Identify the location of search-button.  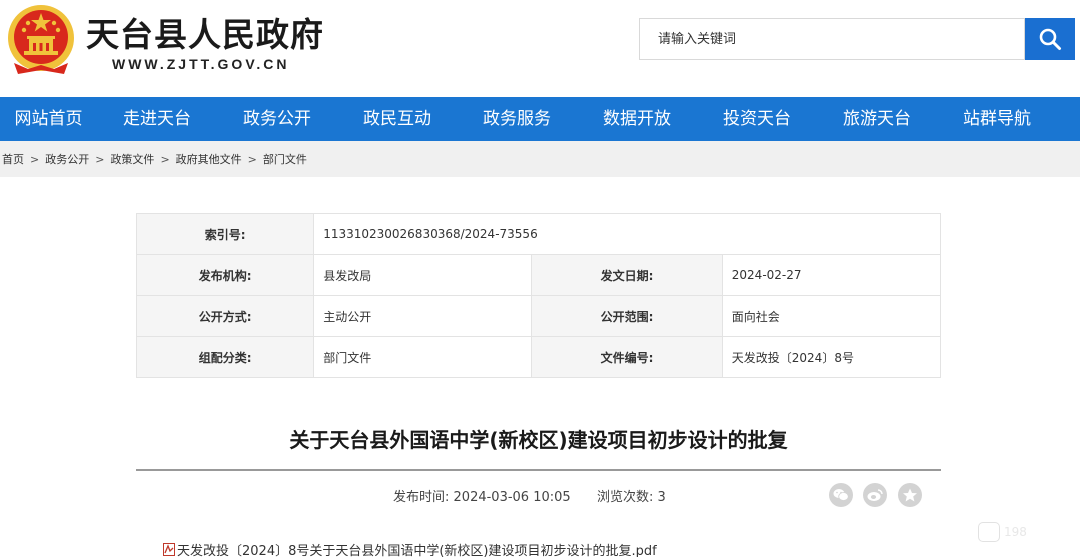
(1050, 39).